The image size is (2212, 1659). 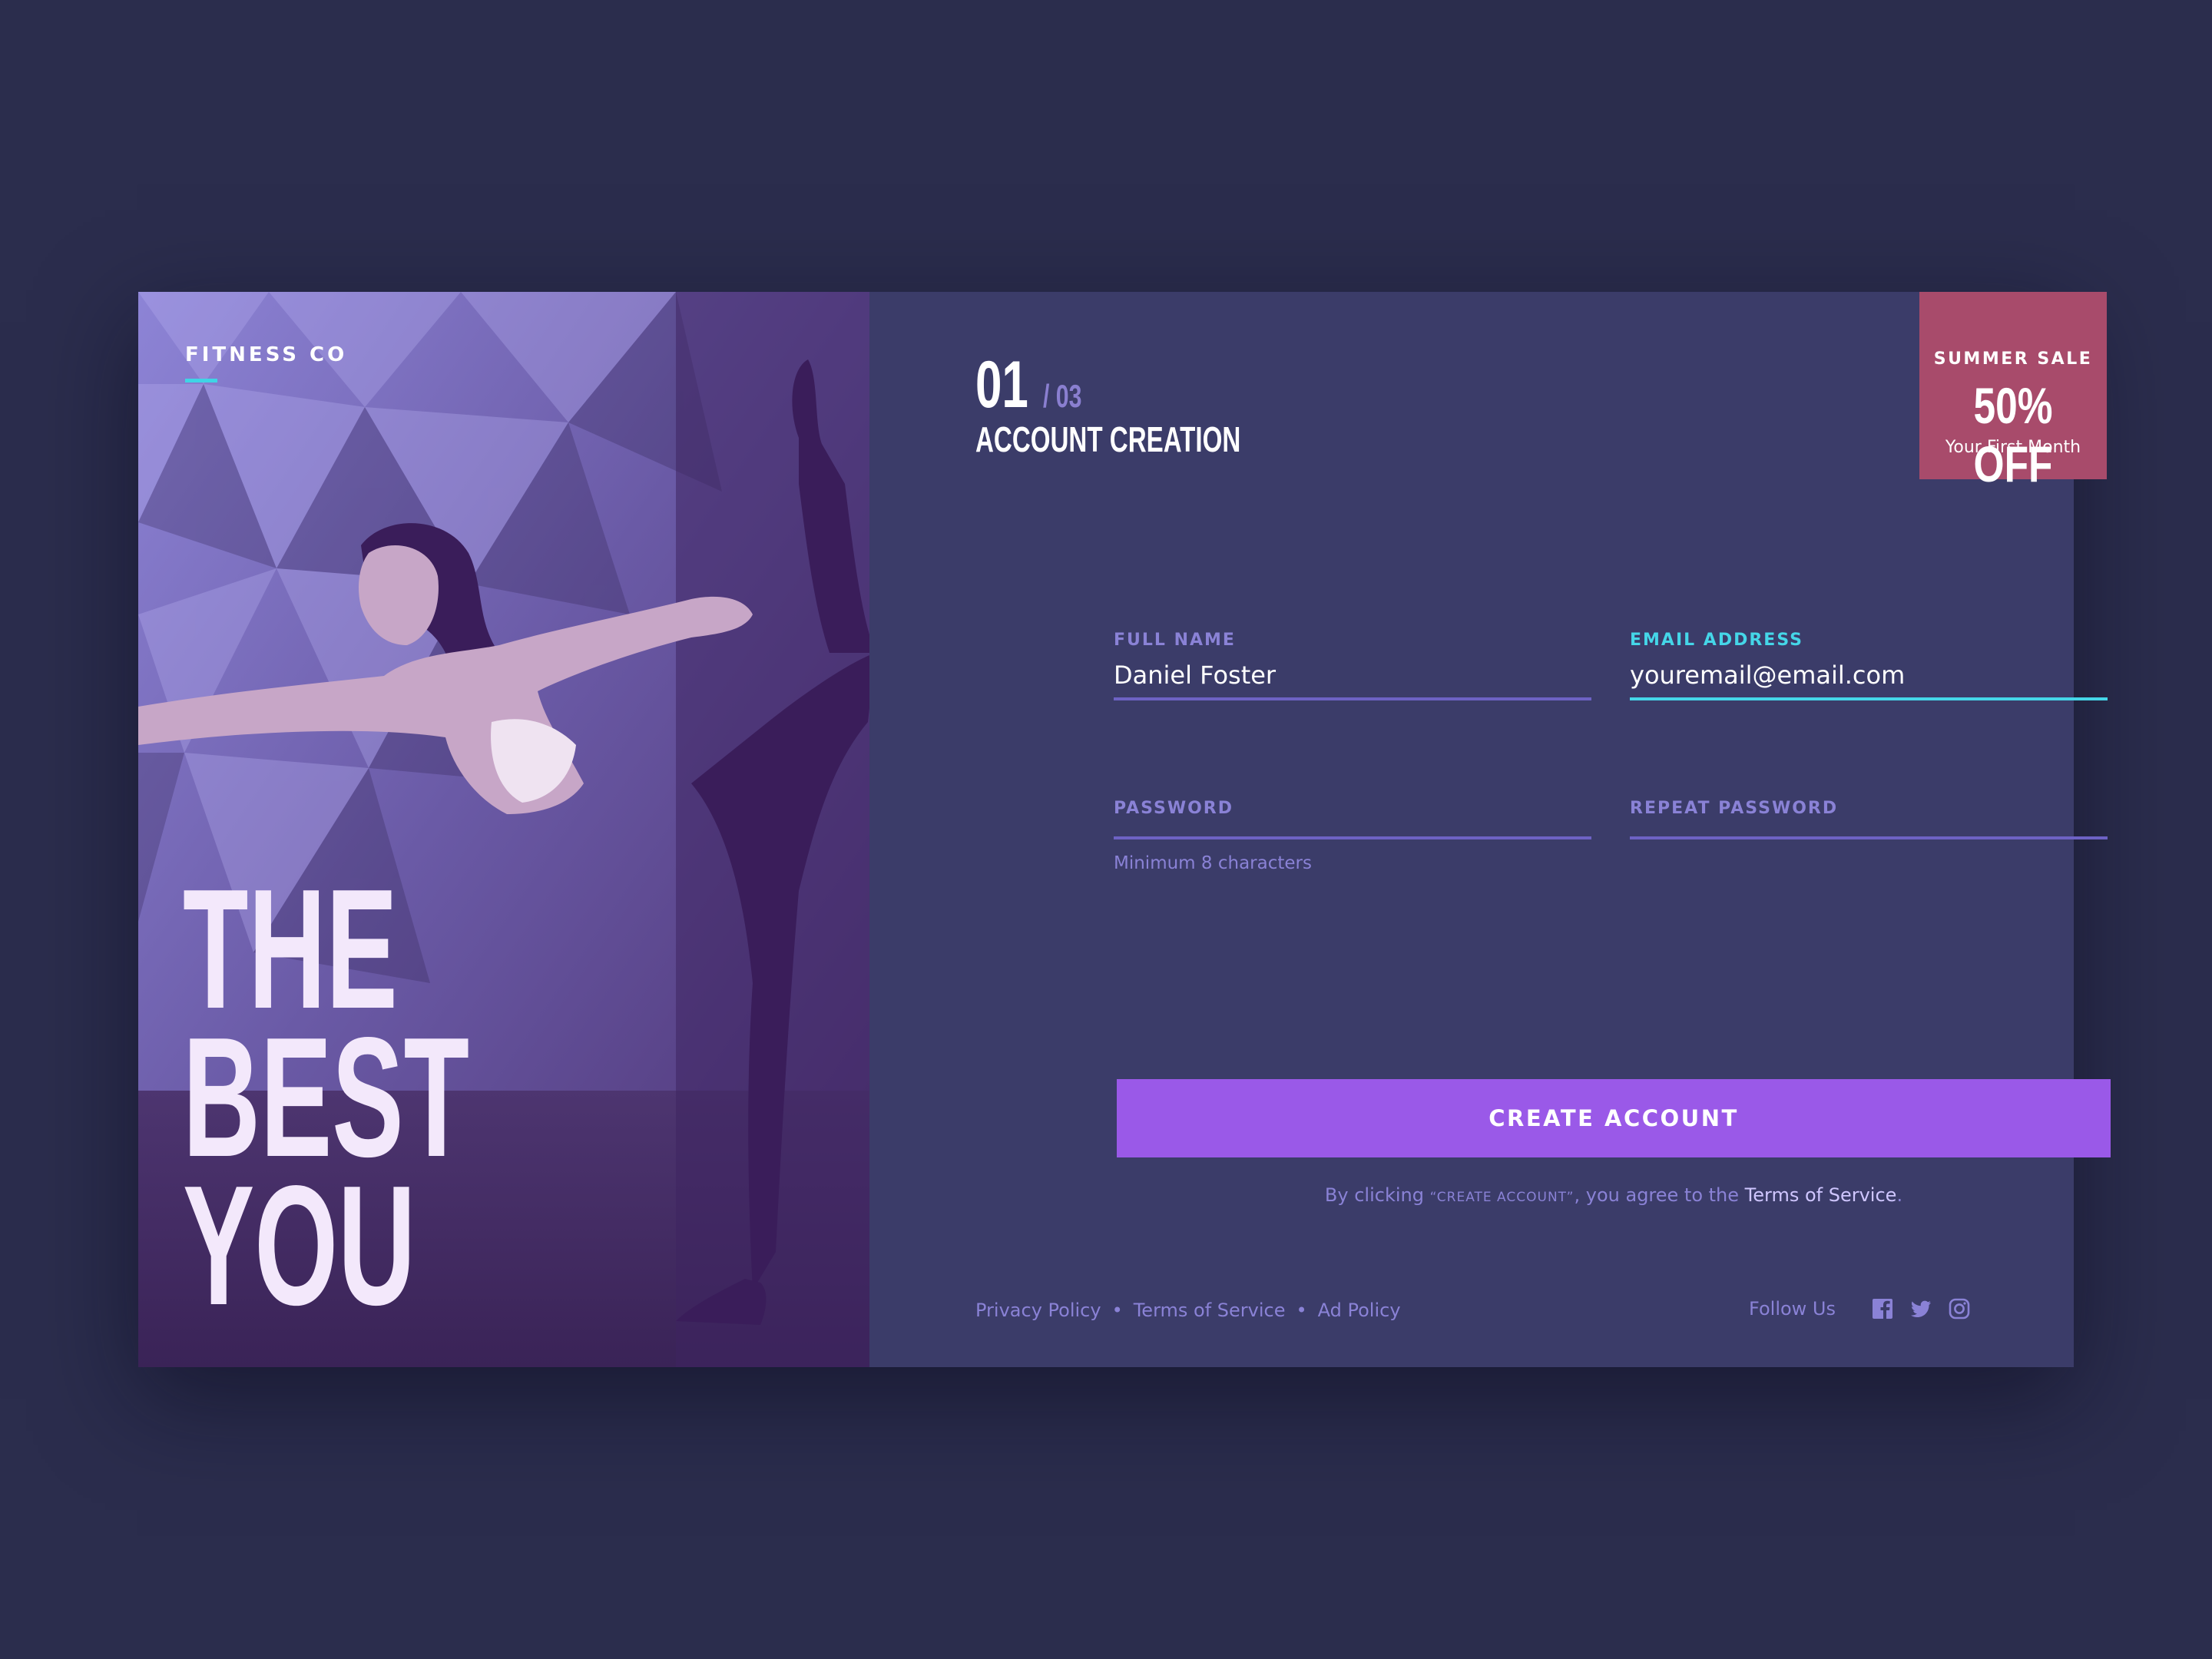 I want to click on create-account-button: CREATE ACCOUNT, so click(x=1614, y=1118).